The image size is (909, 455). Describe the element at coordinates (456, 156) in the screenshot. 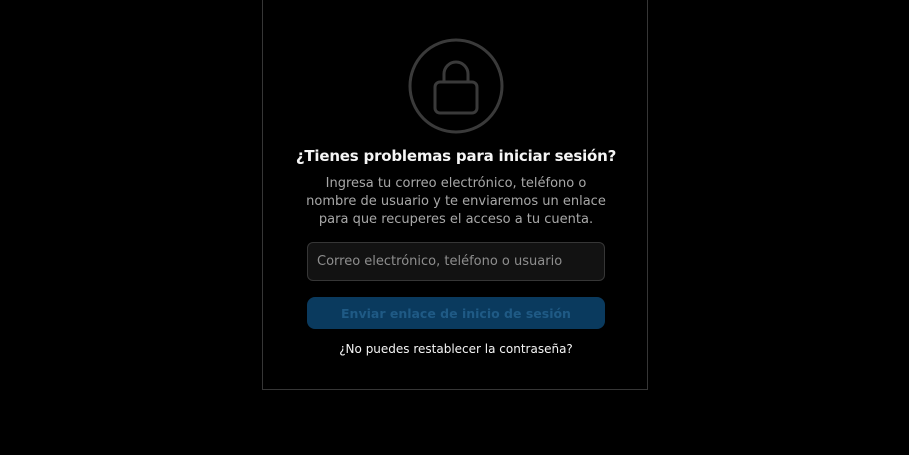

I see `page-title: ¿Tienes problemas para iniciar sesión?` at that location.